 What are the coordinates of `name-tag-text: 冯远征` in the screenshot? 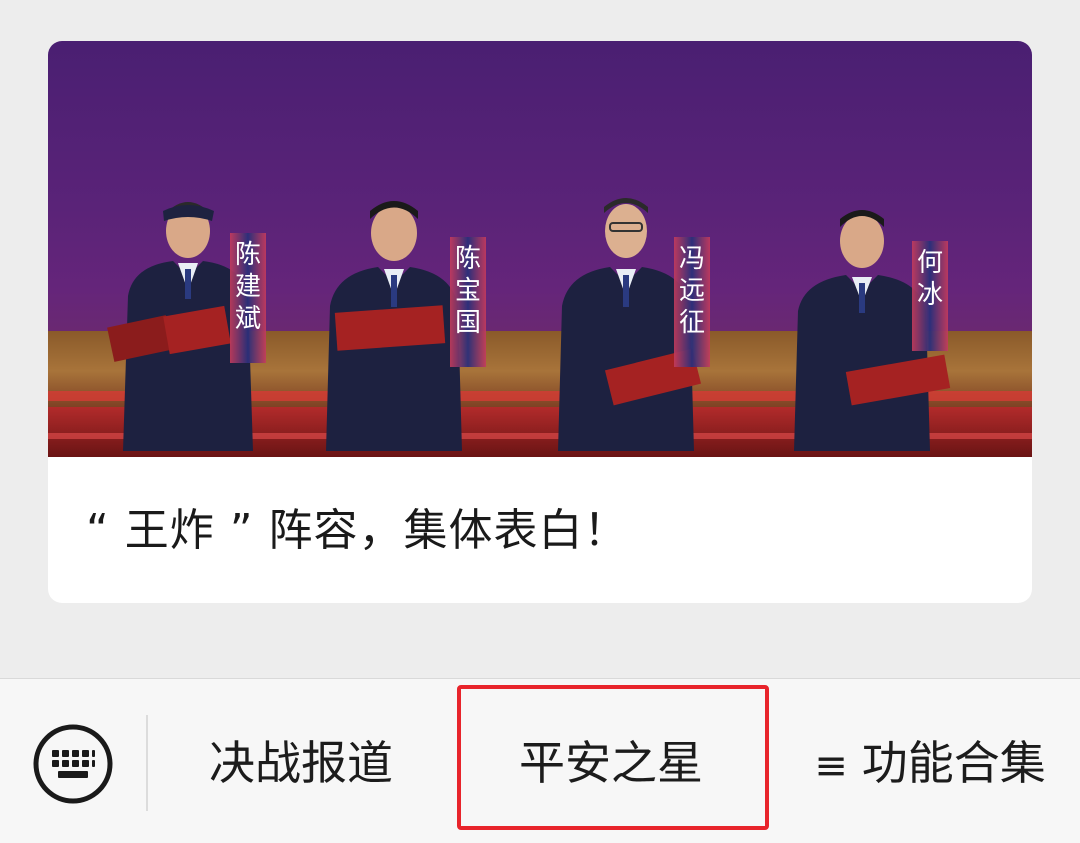 It's located at (692, 291).